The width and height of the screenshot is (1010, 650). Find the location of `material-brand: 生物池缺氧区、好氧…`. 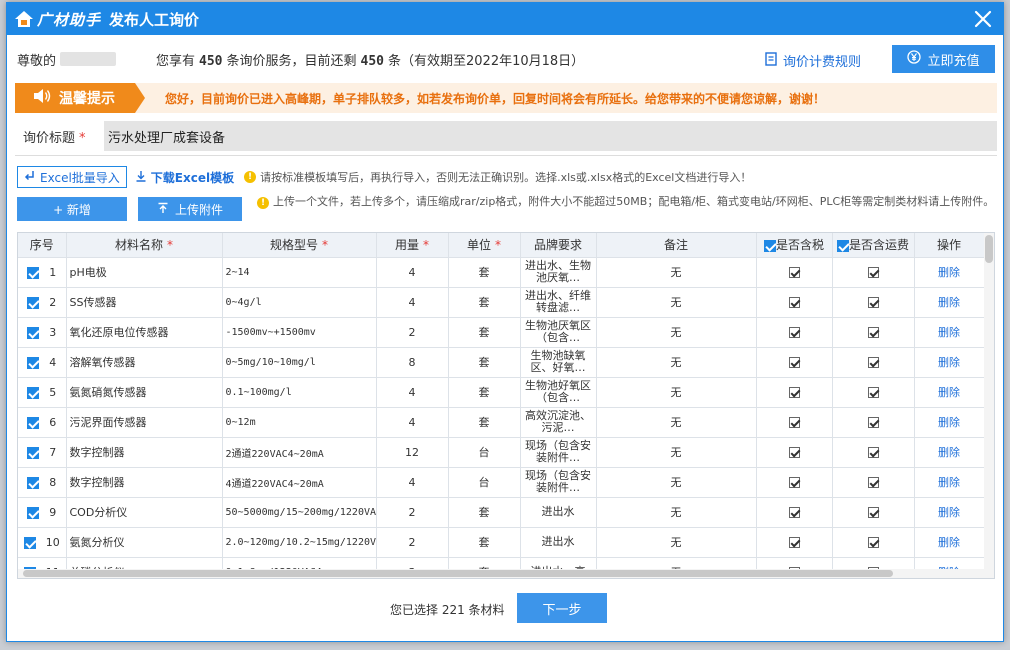

material-brand: 生物池缺氧区、好氧… is located at coordinates (558, 362).